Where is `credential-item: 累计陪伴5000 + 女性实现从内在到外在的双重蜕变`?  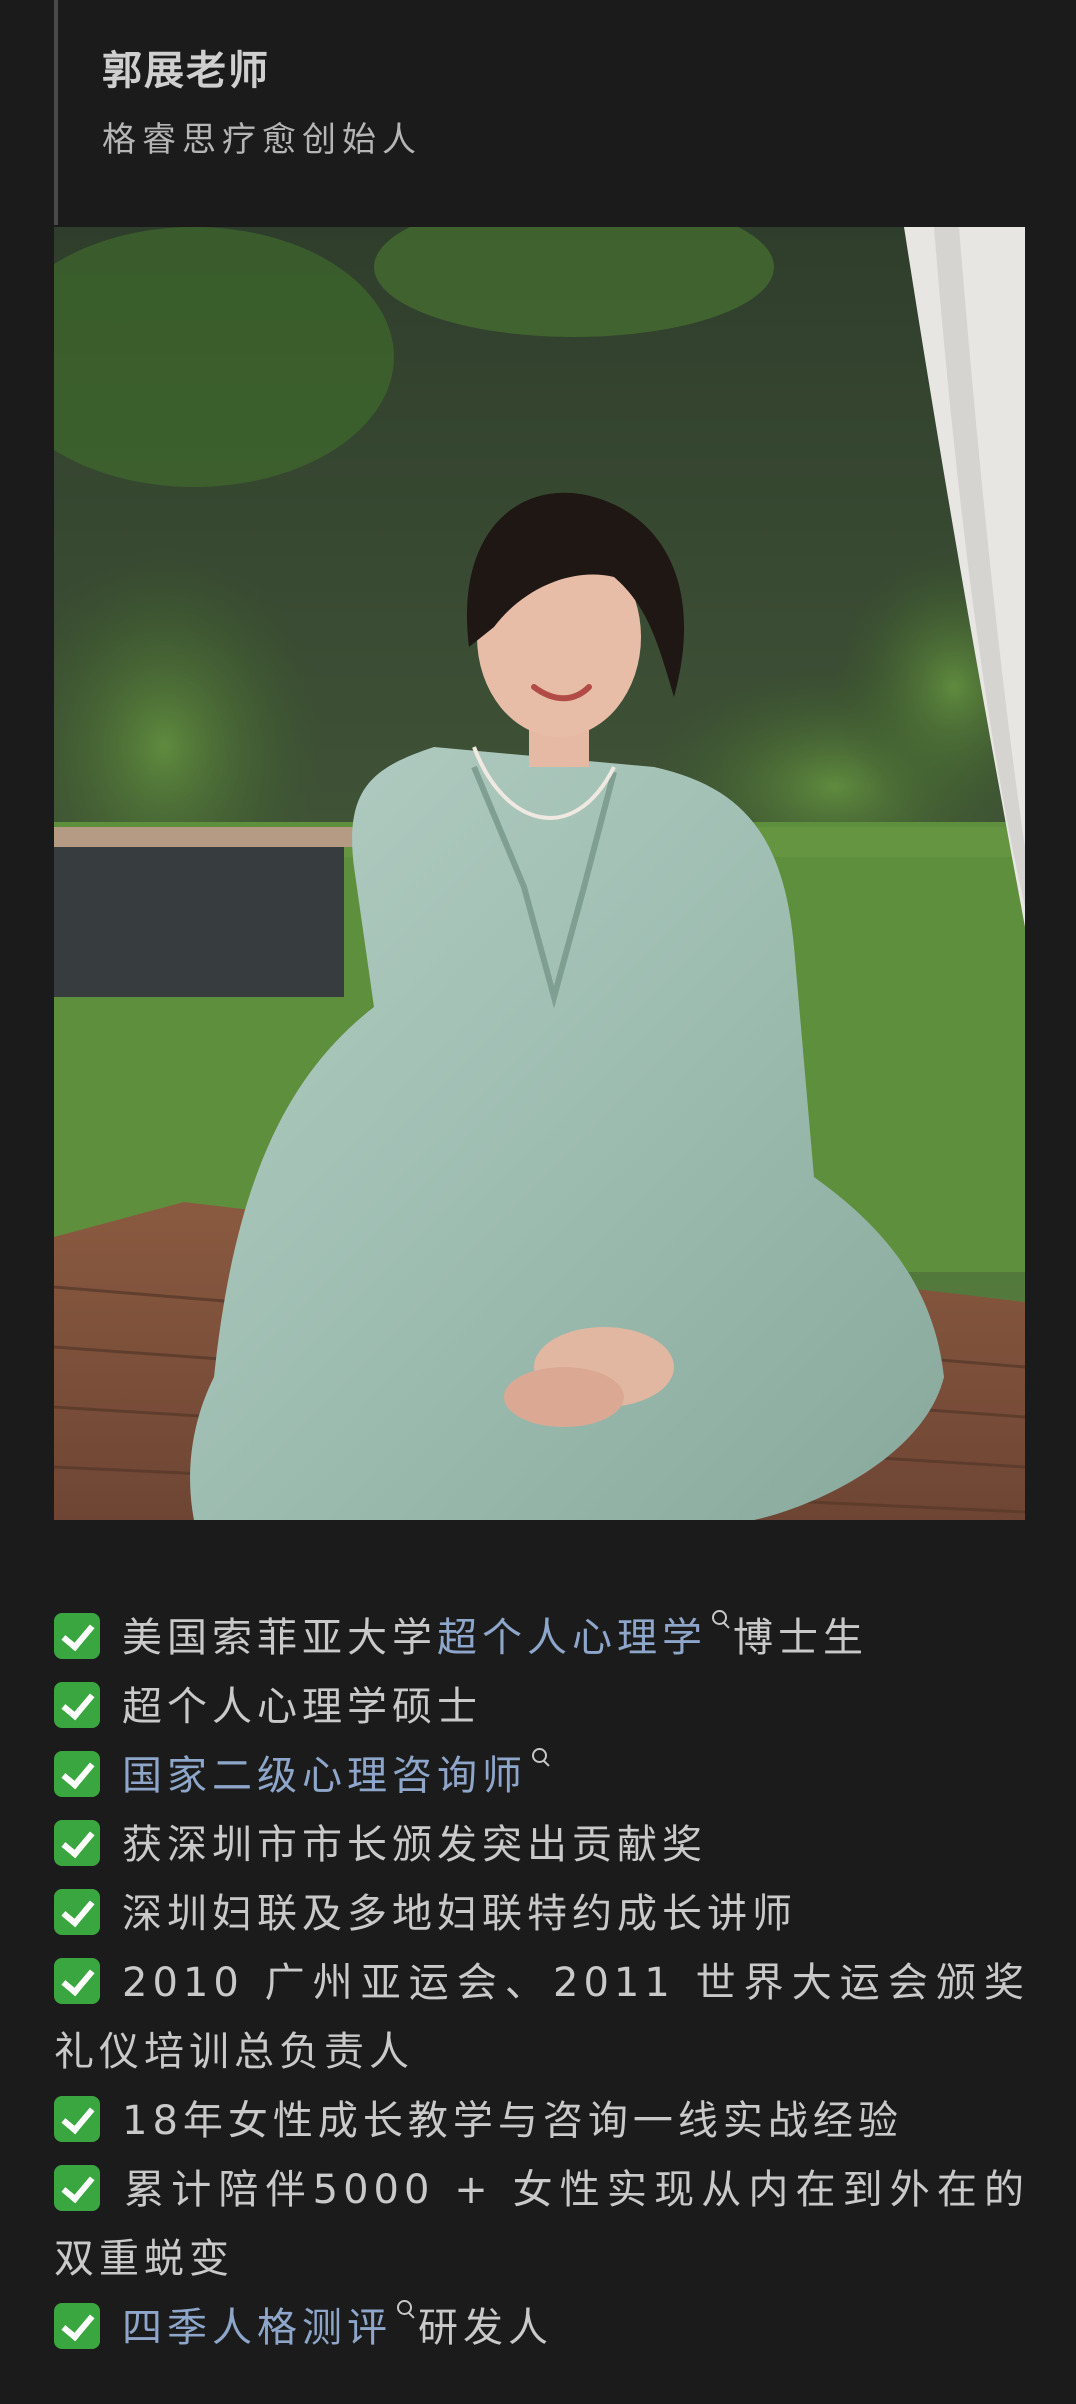 credential-item: 累计陪伴5000 + 女性实现从内在到外在的双重蜕变 is located at coordinates (541, 2223).